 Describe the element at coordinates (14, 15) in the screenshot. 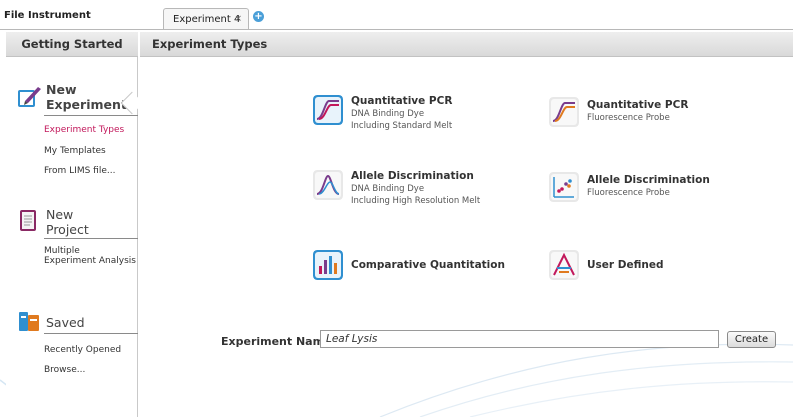

I see `menu-file: File` at that location.